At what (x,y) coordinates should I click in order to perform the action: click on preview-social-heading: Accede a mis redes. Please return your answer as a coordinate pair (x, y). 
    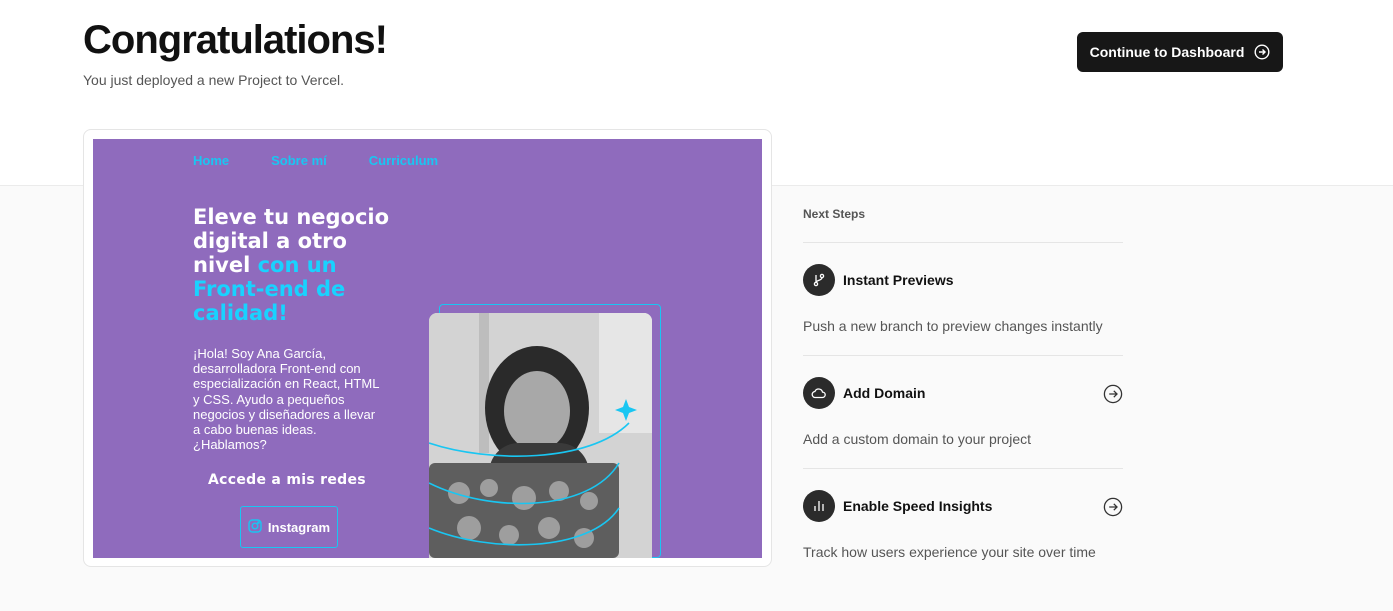
    Looking at the image, I should click on (287, 480).